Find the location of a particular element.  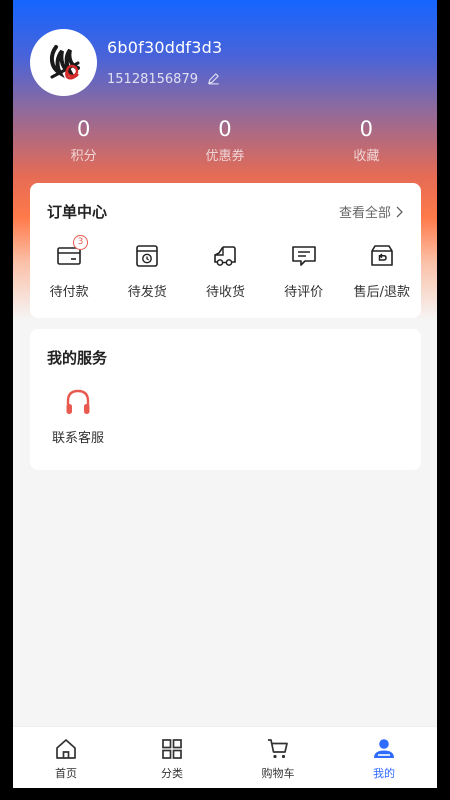

tab-mine: 我的 is located at coordinates (384, 757).